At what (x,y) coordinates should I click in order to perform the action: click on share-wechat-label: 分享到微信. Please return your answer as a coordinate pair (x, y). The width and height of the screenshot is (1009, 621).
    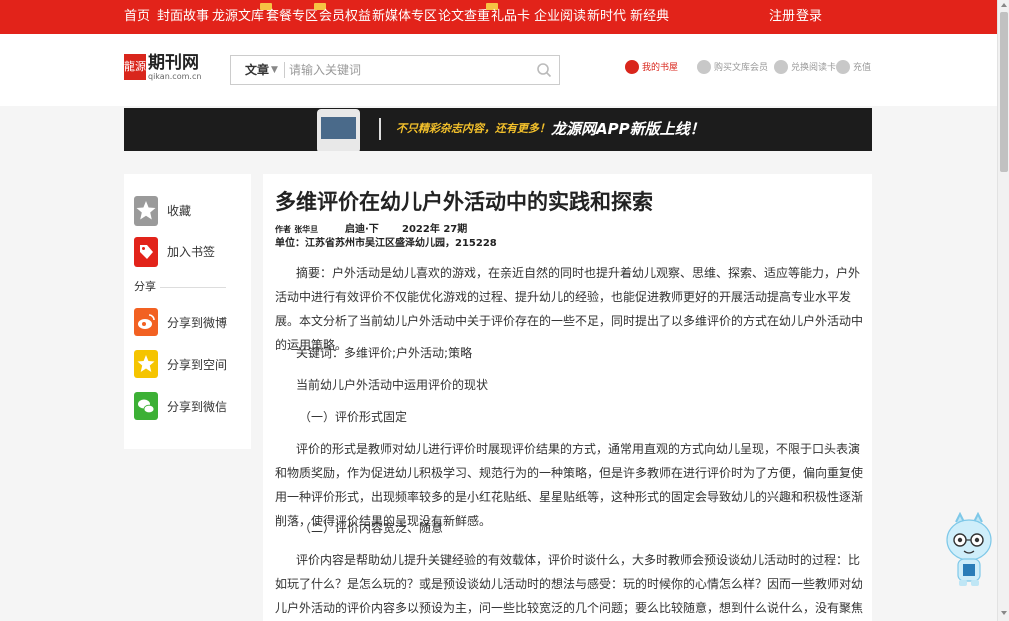
    Looking at the image, I should click on (197, 407).